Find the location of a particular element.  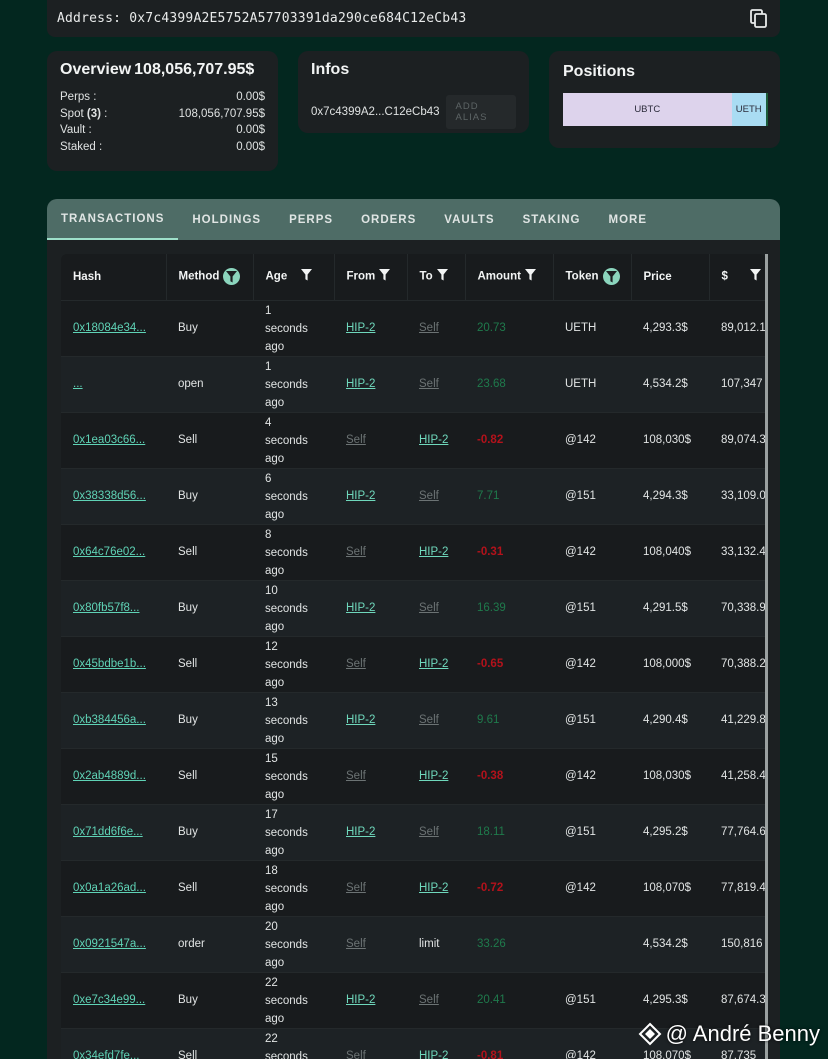

column-header-to: To is located at coordinates (436, 277).